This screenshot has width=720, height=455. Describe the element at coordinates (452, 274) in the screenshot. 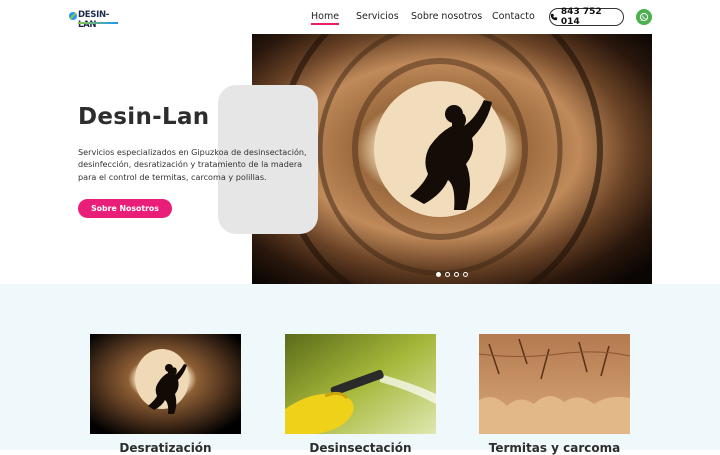

I see `slider-dots` at that location.